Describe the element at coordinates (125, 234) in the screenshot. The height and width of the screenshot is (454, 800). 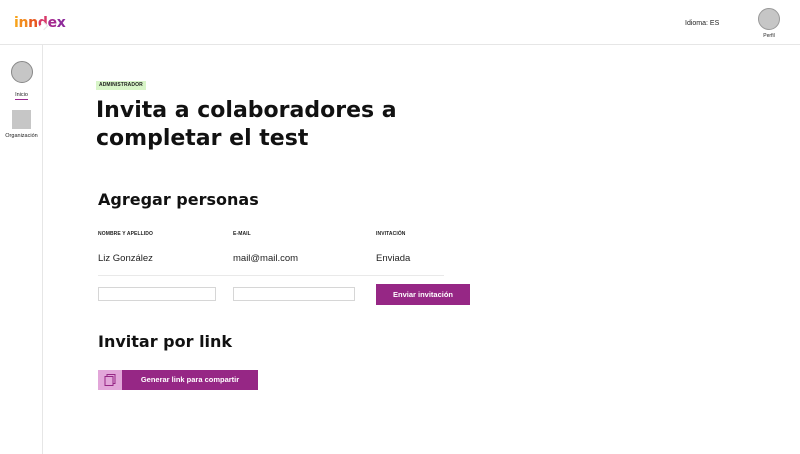
I see `column-header-name: NOMBRE Y APELLIDO` at that location.